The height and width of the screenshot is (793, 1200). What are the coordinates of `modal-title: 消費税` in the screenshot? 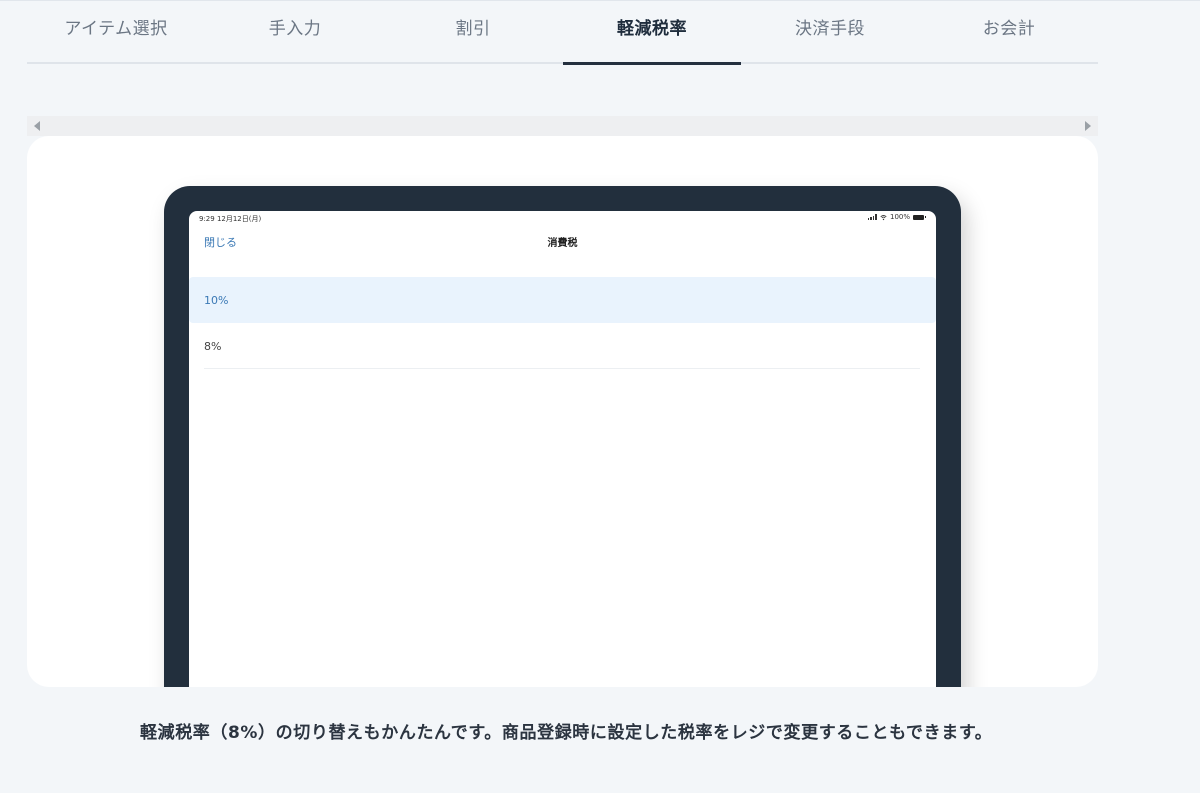 It's located at (562, 243).